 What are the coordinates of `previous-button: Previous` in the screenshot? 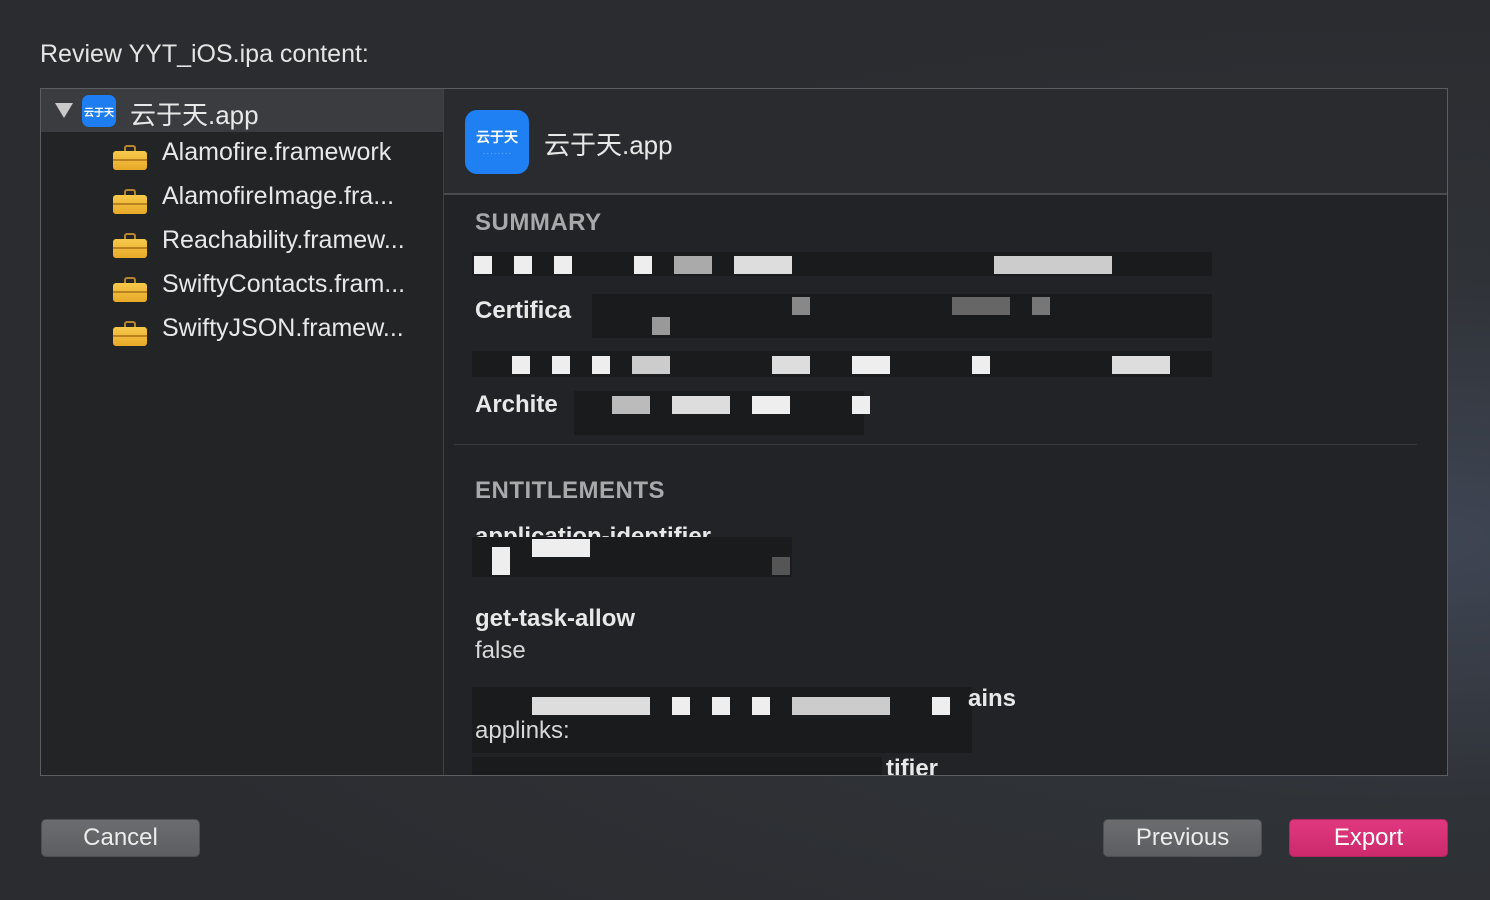 It's located at (1182, 838).